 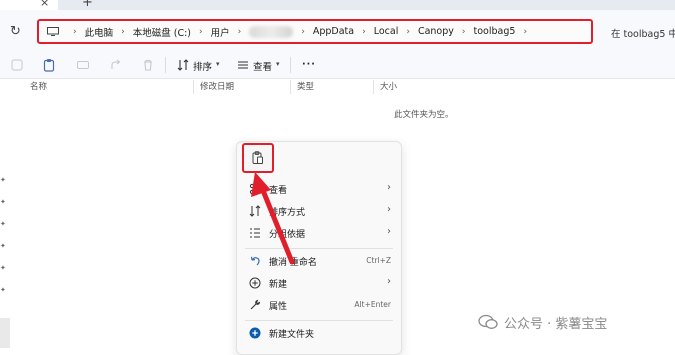 What do you see at coordinates (319, 305) in the screenshot?
I see `menu-item-properties: 属性 Alt+Enter` at bounding box center [319, 305].